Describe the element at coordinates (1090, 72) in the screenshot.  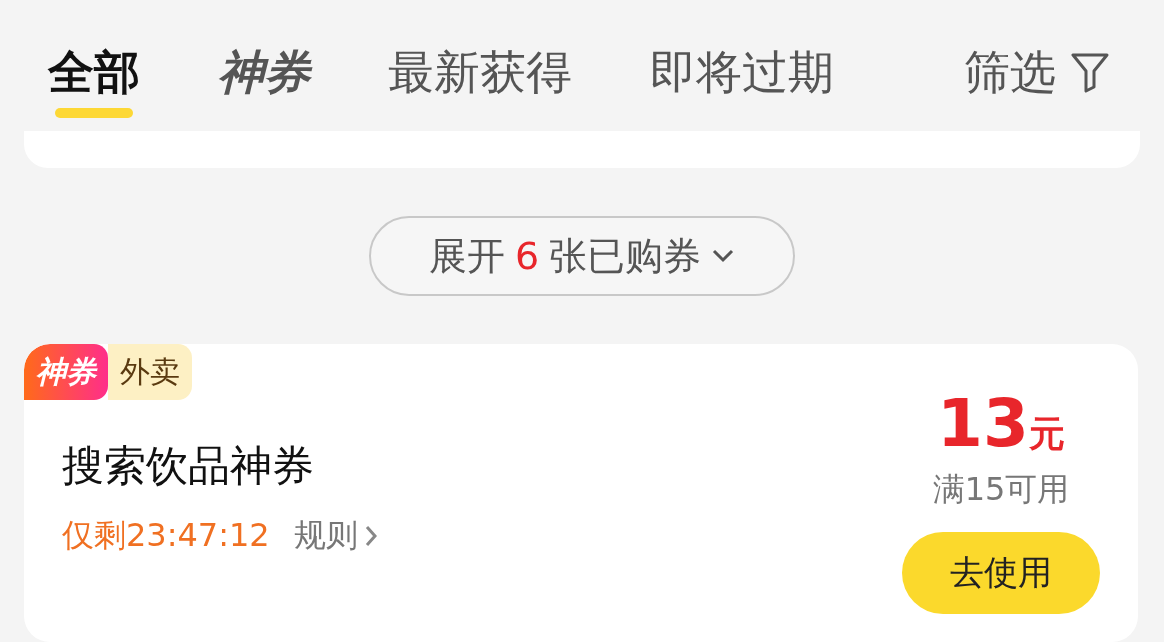
I see `filter-icon` at that location.